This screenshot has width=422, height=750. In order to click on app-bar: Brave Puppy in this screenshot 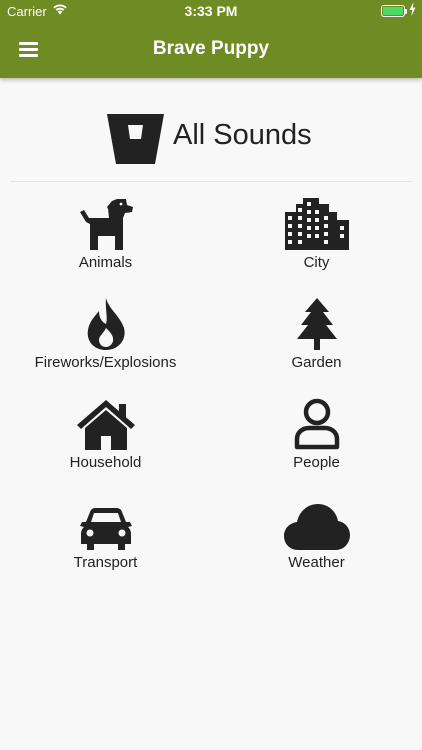, I will do `click(211, 50)`.